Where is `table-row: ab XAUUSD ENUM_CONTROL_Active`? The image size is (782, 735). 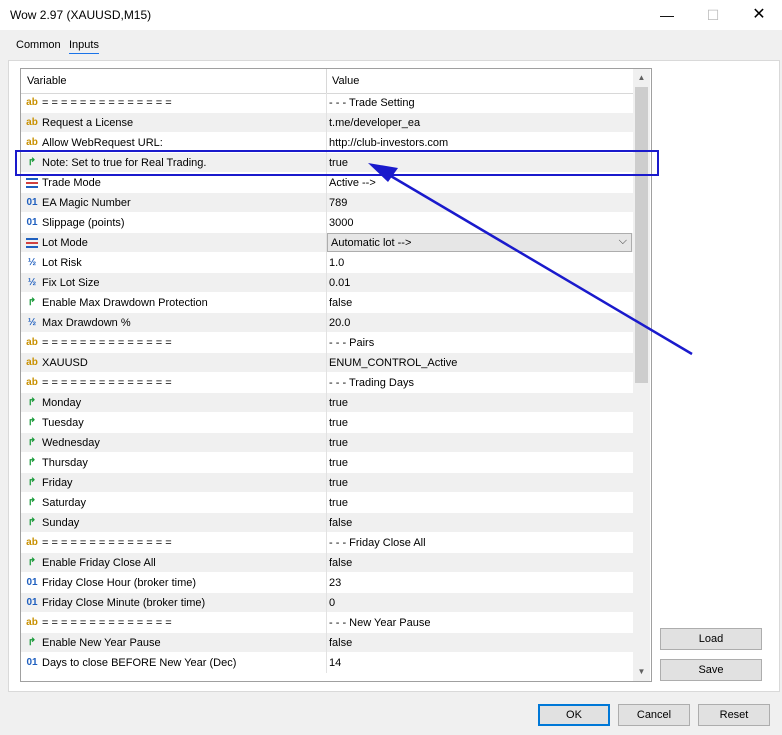 table-row: ab XAUUSD ENUM_CONTROL_Active is located at coordinates (327, 363).